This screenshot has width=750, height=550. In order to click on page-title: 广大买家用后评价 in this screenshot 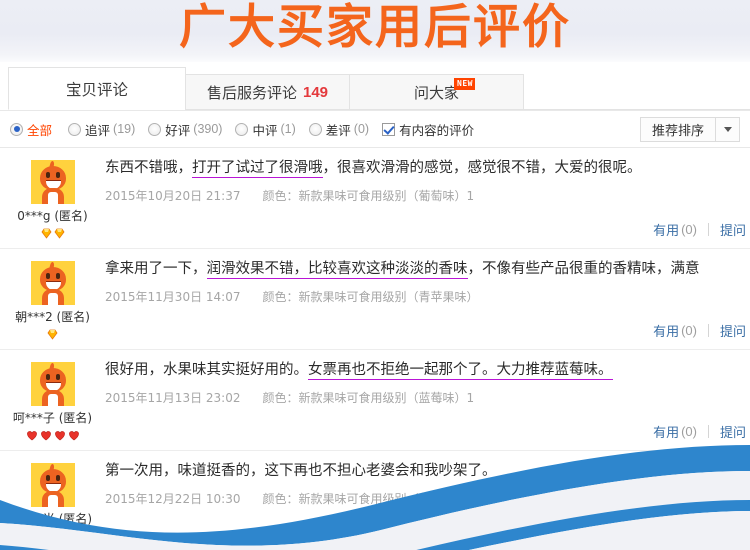, I will do `click(375, 28)`.